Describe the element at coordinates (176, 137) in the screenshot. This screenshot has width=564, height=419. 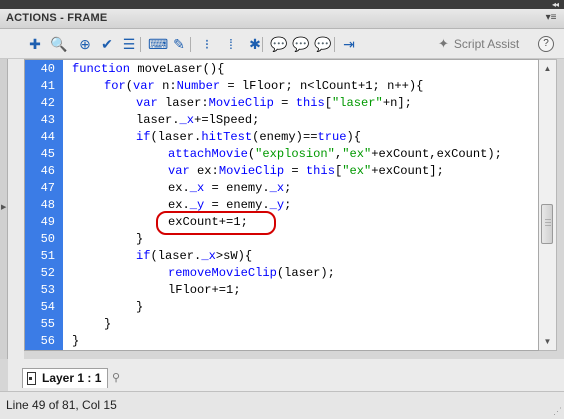
I see `code-text: (laser.` at that location.